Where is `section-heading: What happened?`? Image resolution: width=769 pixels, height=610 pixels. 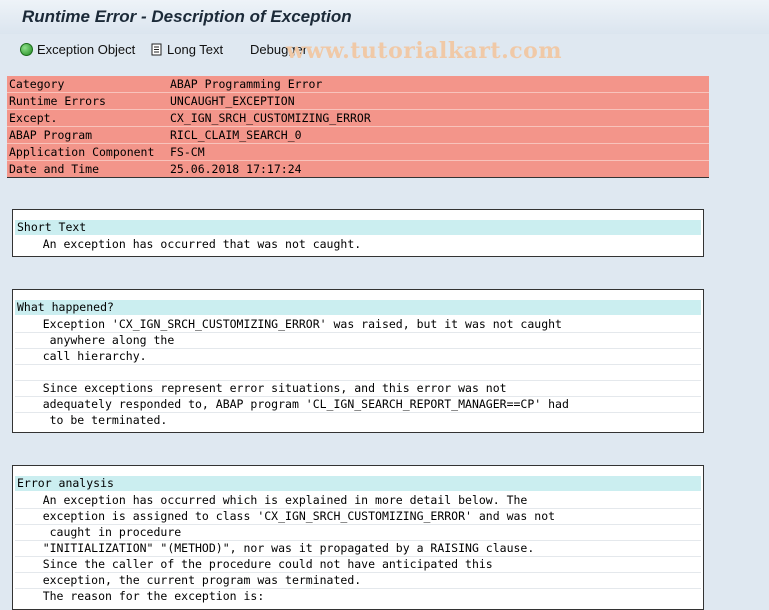 section-heading: What happened? is located at coordinates (358, 307).